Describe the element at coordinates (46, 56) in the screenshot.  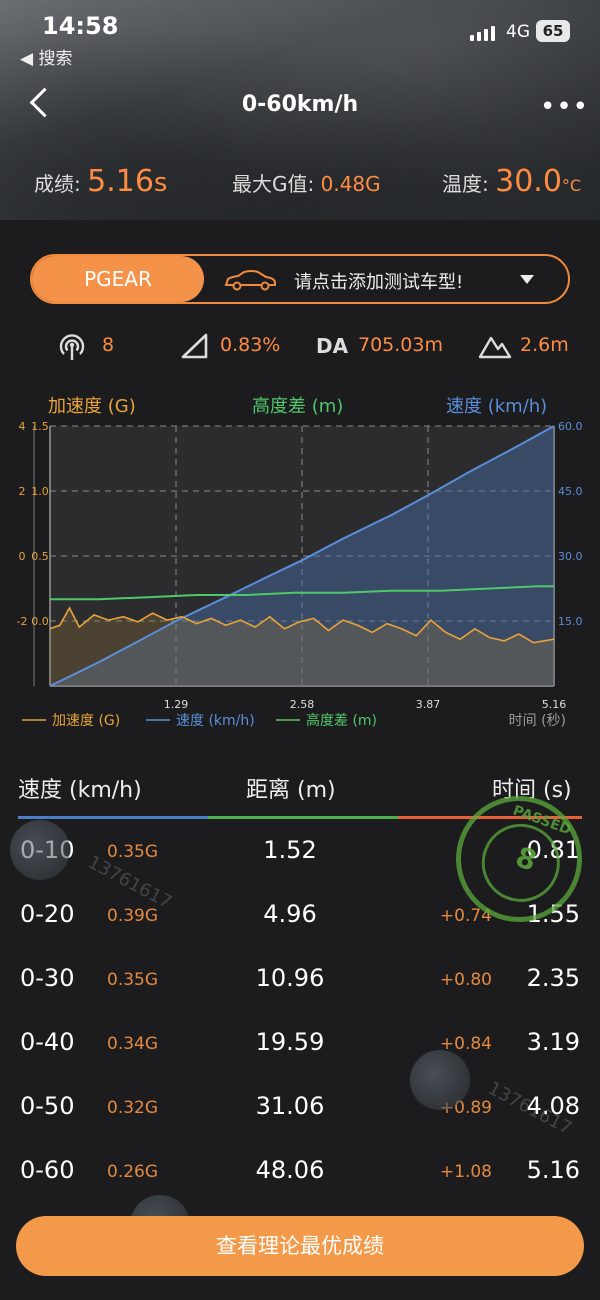
I see `back-to-app-link: ◀ 搜索` at that location.